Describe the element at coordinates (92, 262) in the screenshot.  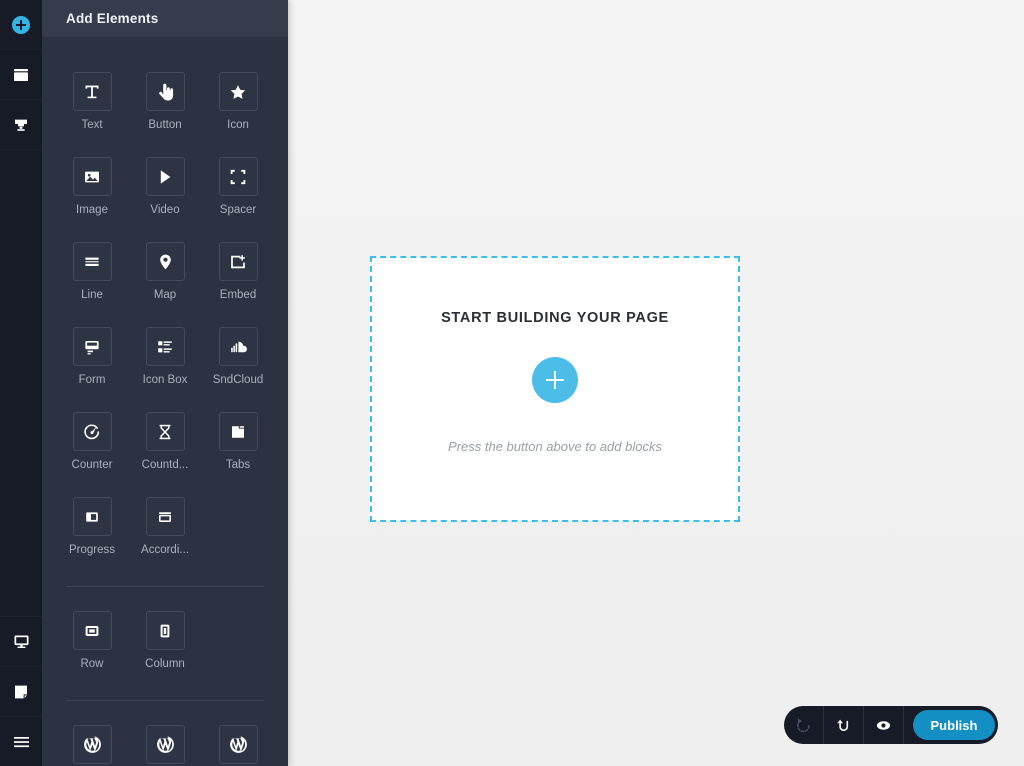
I see `lines-icon` at that location.